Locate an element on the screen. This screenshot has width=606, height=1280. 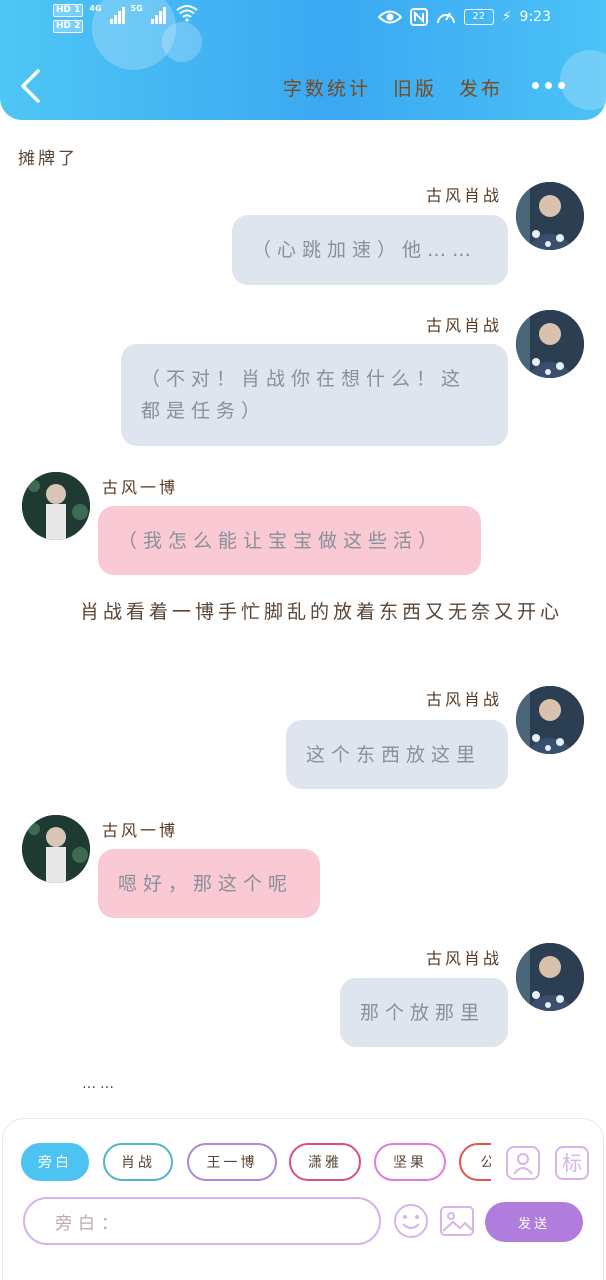
image-icon is located at coordinates (457, 1221).